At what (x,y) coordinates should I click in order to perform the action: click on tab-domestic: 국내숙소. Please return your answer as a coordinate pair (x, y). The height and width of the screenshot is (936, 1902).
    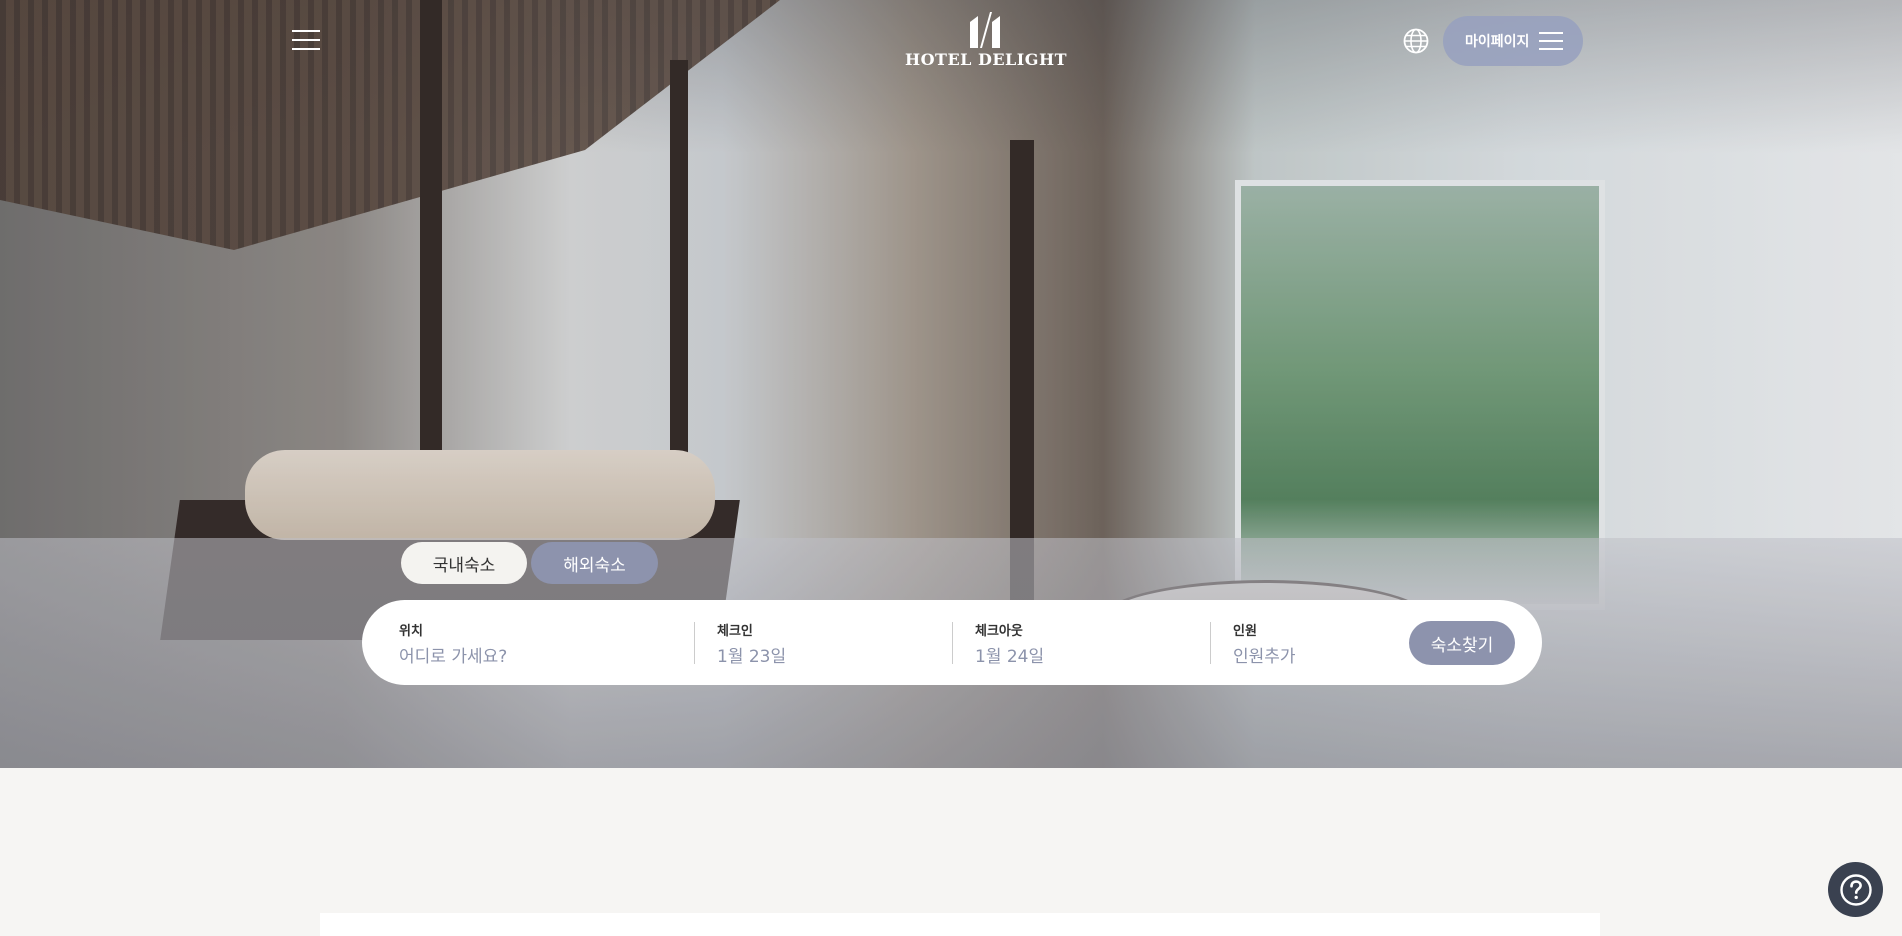
    Looking at the image, I should click on (464, 563).